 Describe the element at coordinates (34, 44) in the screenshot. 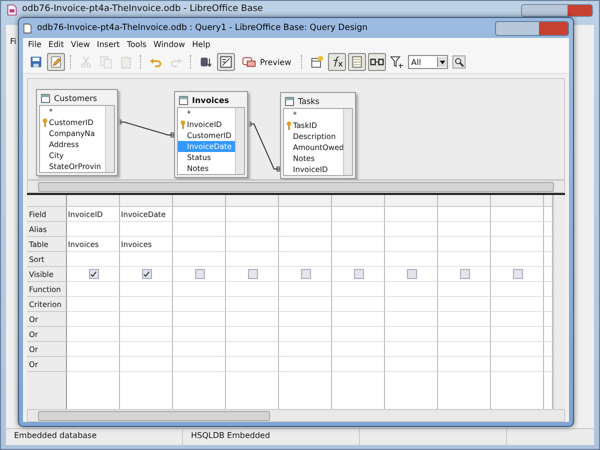

I see `menu-item: File` at that location.